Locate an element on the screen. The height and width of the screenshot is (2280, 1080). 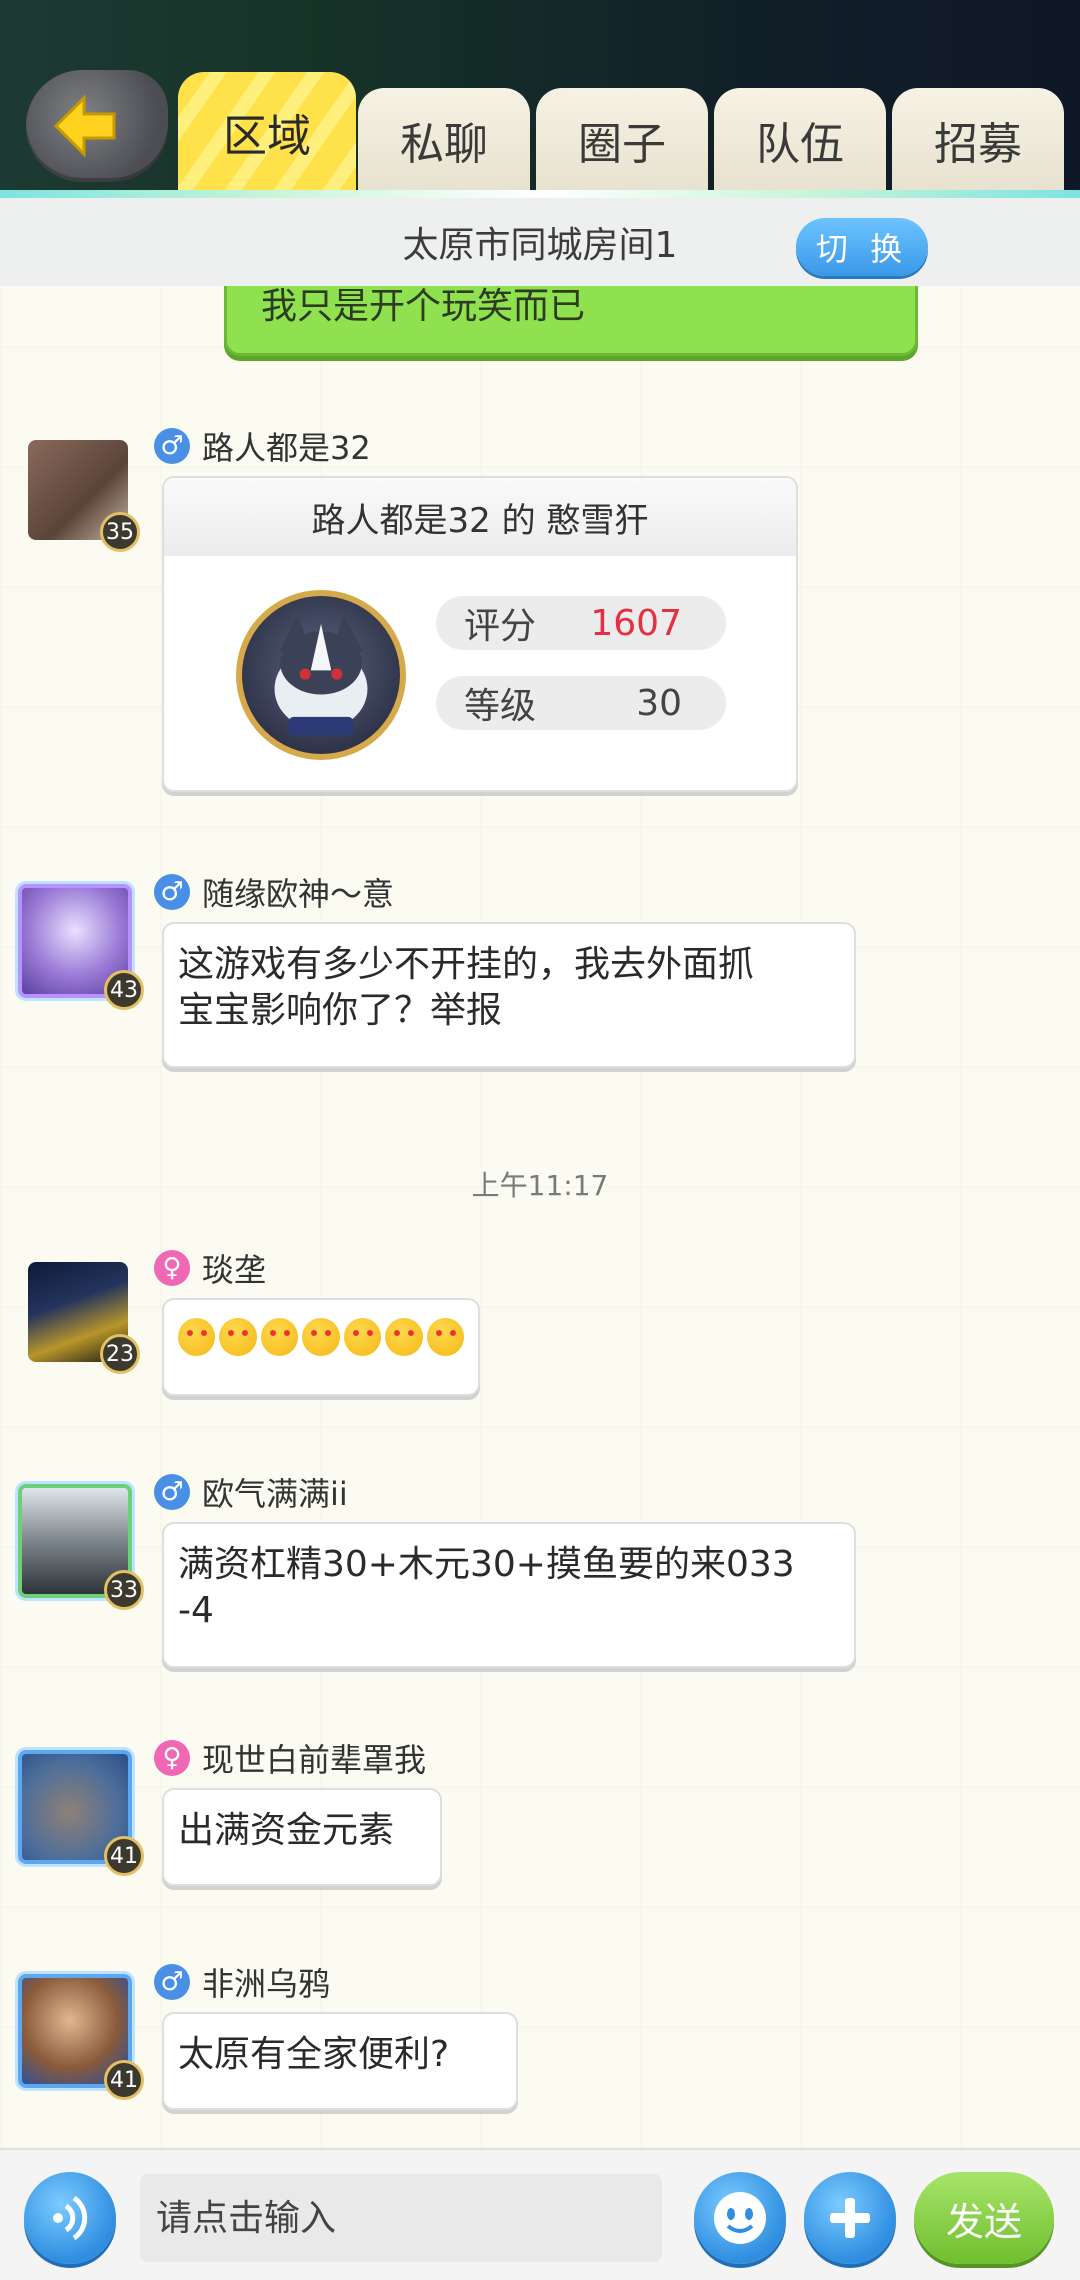
username: 现世白前辈罩我 is located at coordinates (314, 1758).